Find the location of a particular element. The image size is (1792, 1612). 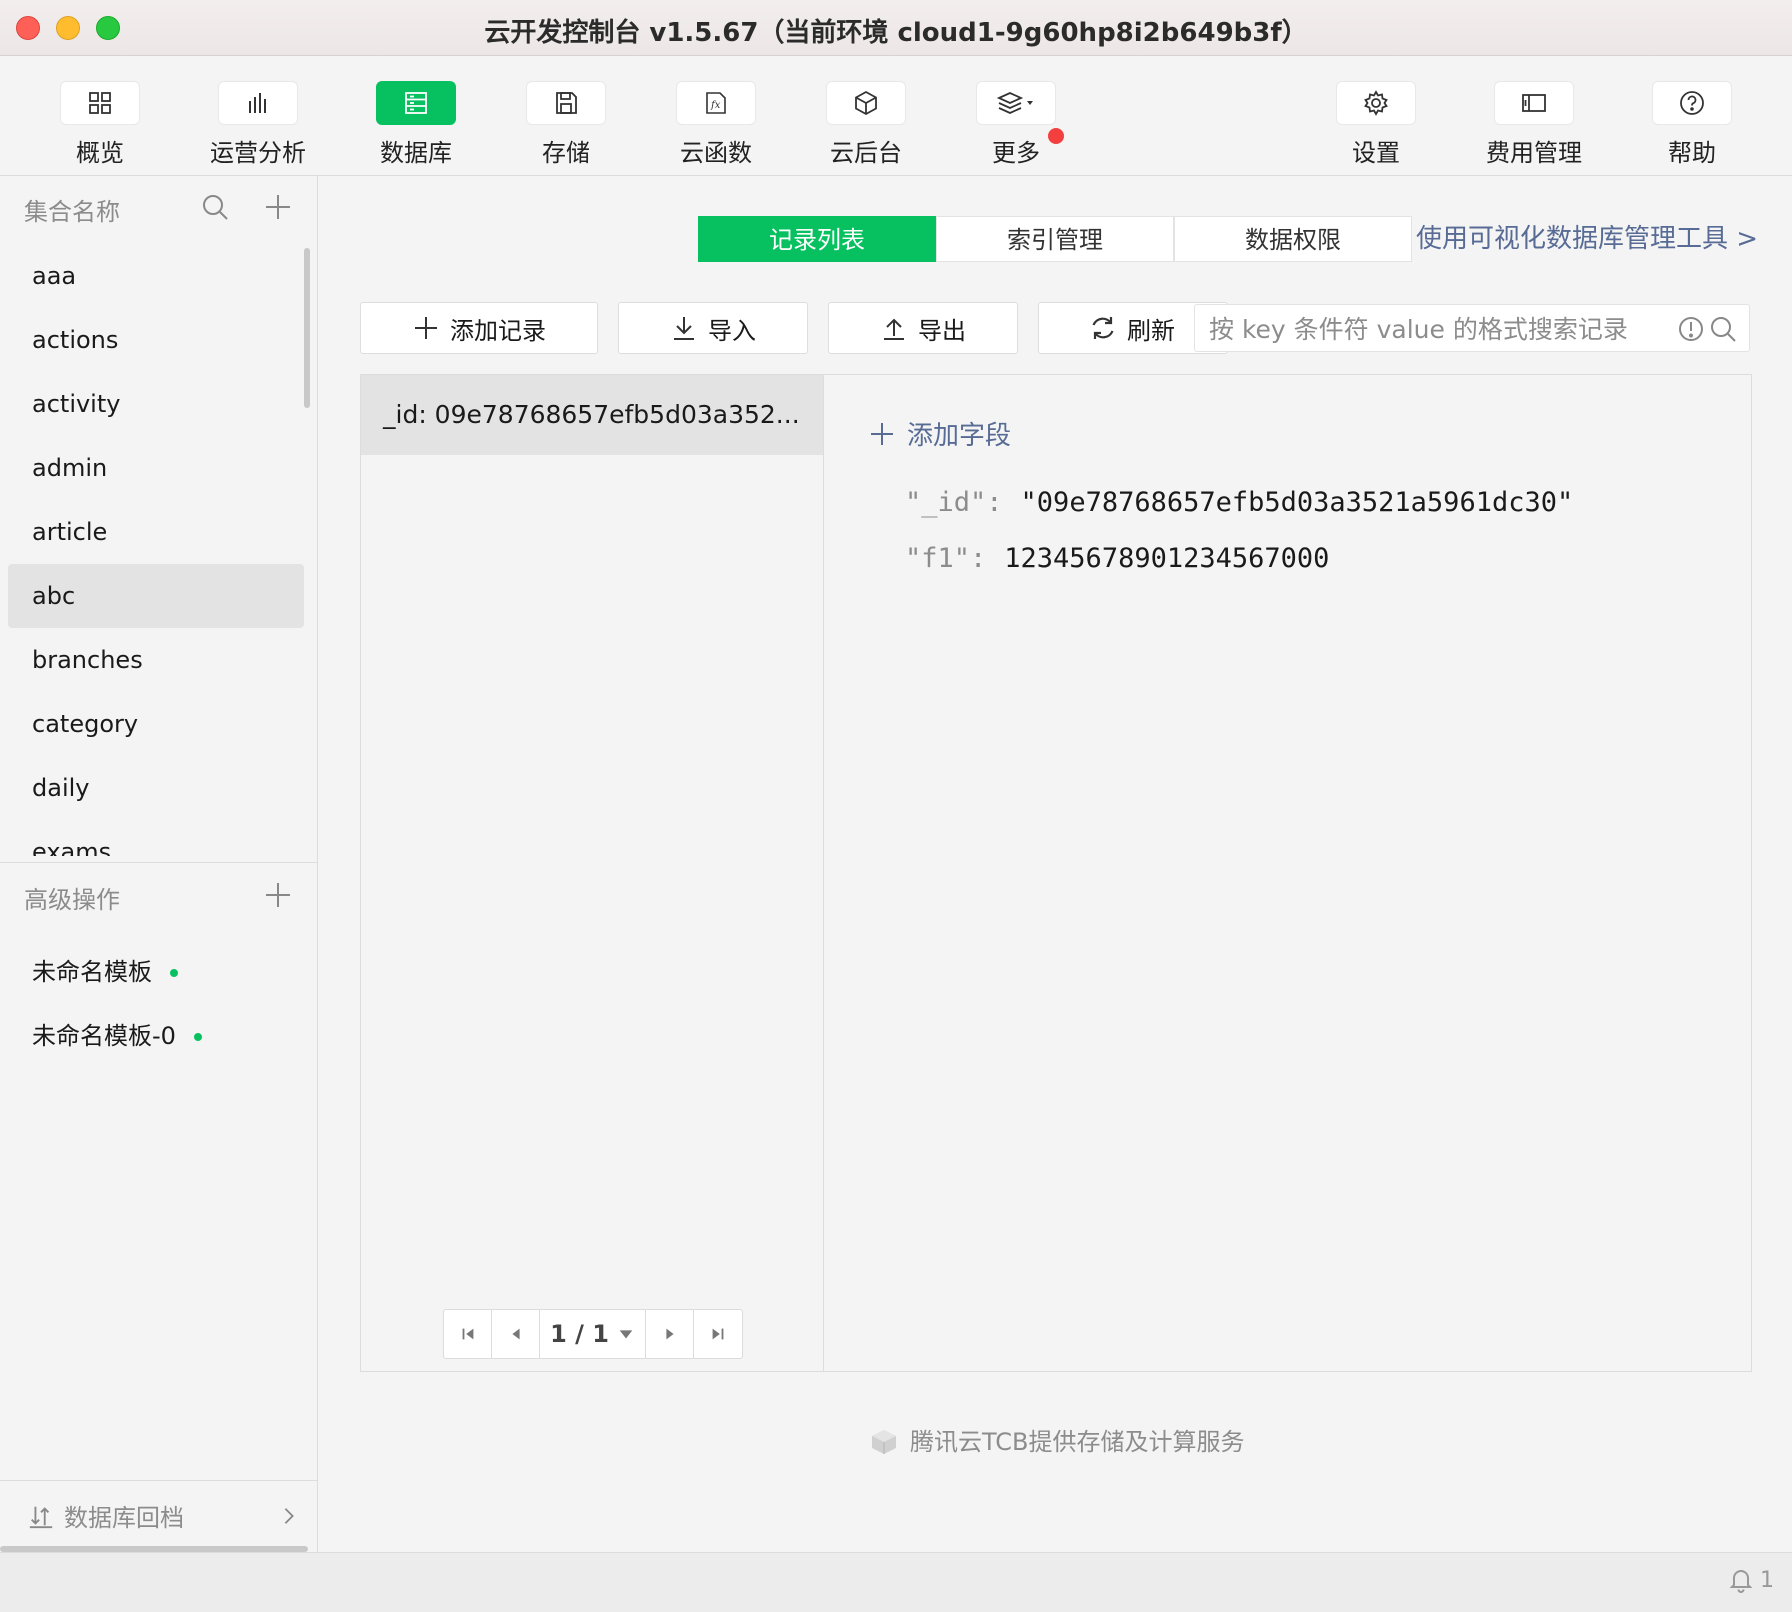

collection-item: activity is located at coordinates (156, 404).